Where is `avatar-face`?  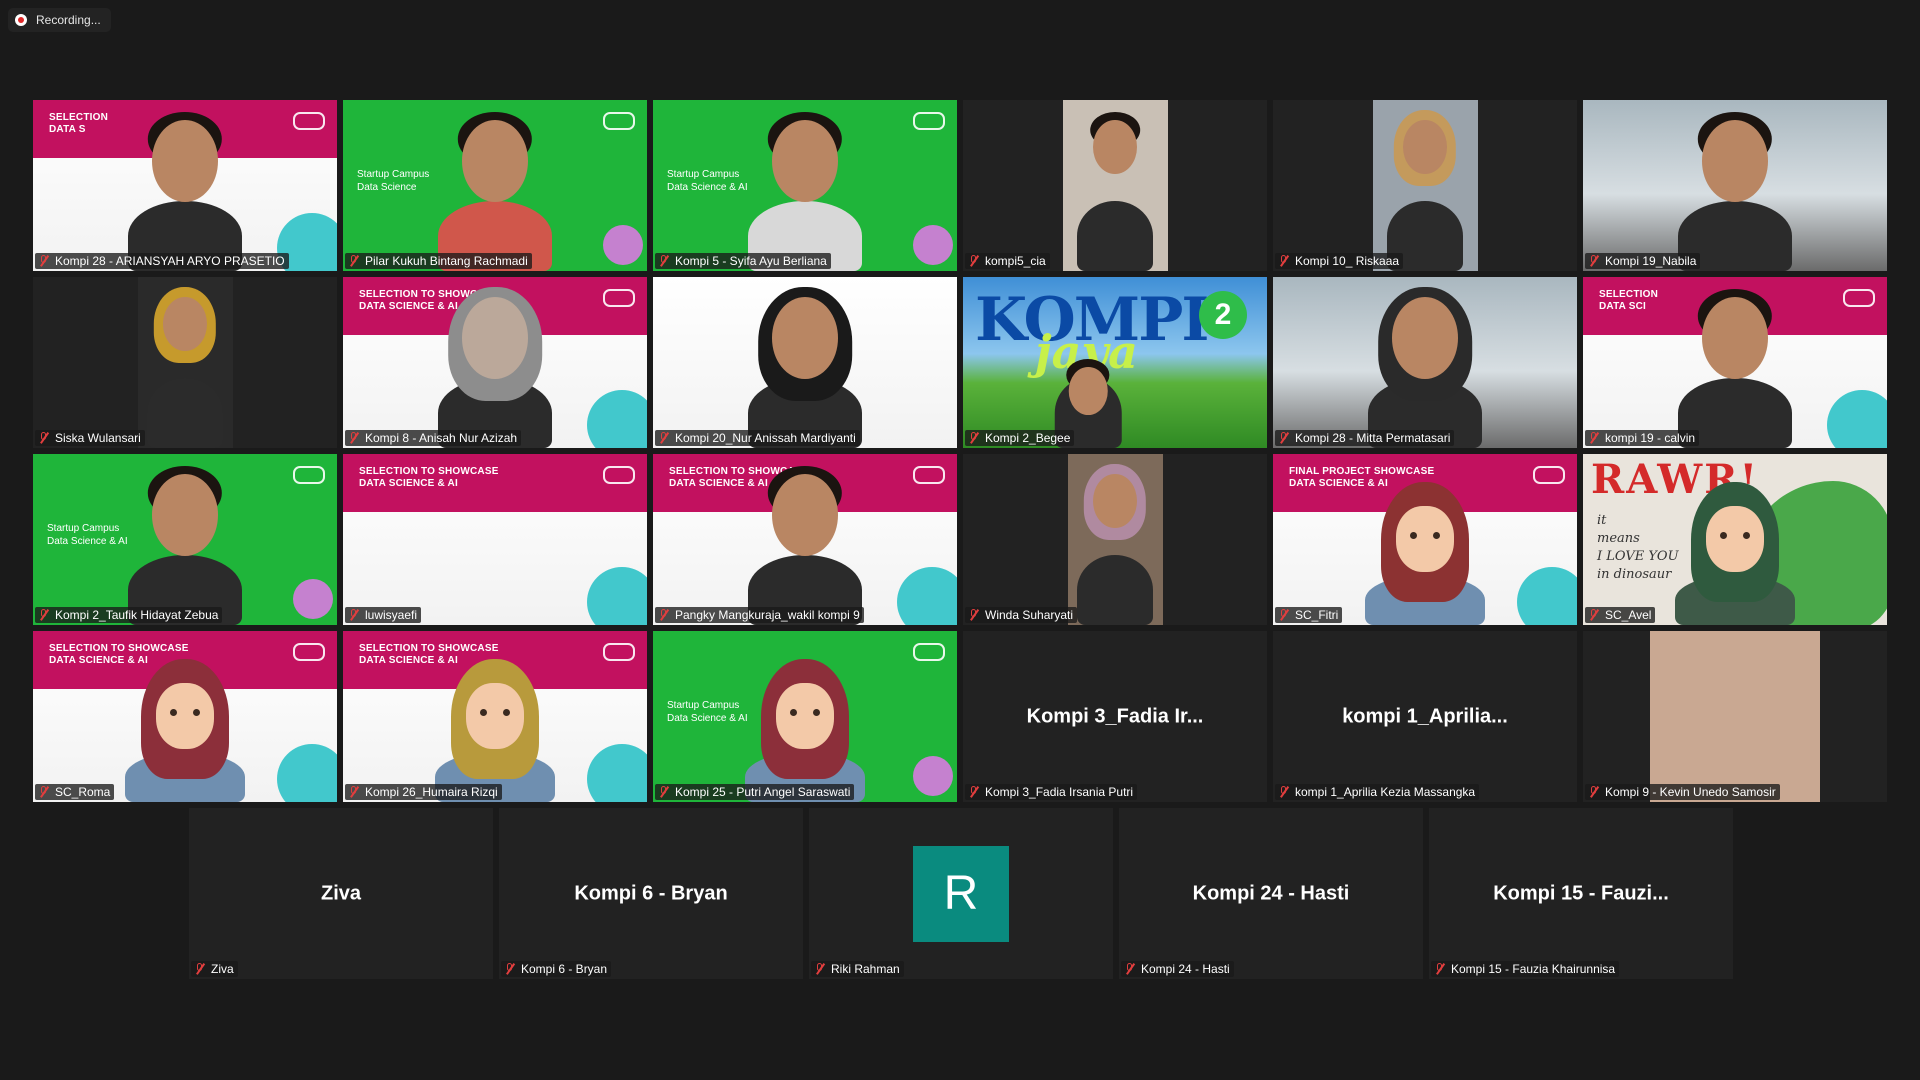 avatar-face is located at coordinates (1735, 539).